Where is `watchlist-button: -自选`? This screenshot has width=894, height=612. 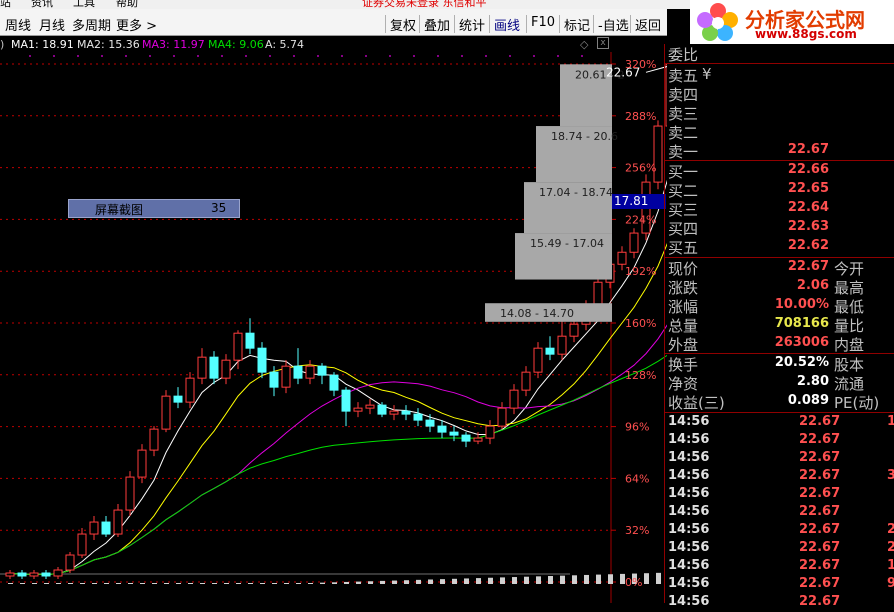 watchlist-button: -自选 is located at coordinates (611, 24).